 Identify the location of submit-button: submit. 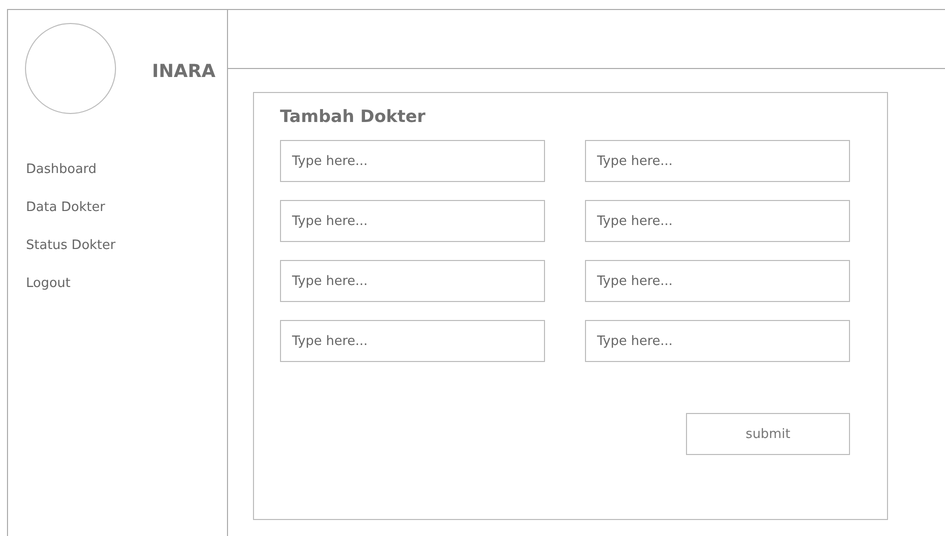
(768, 434).